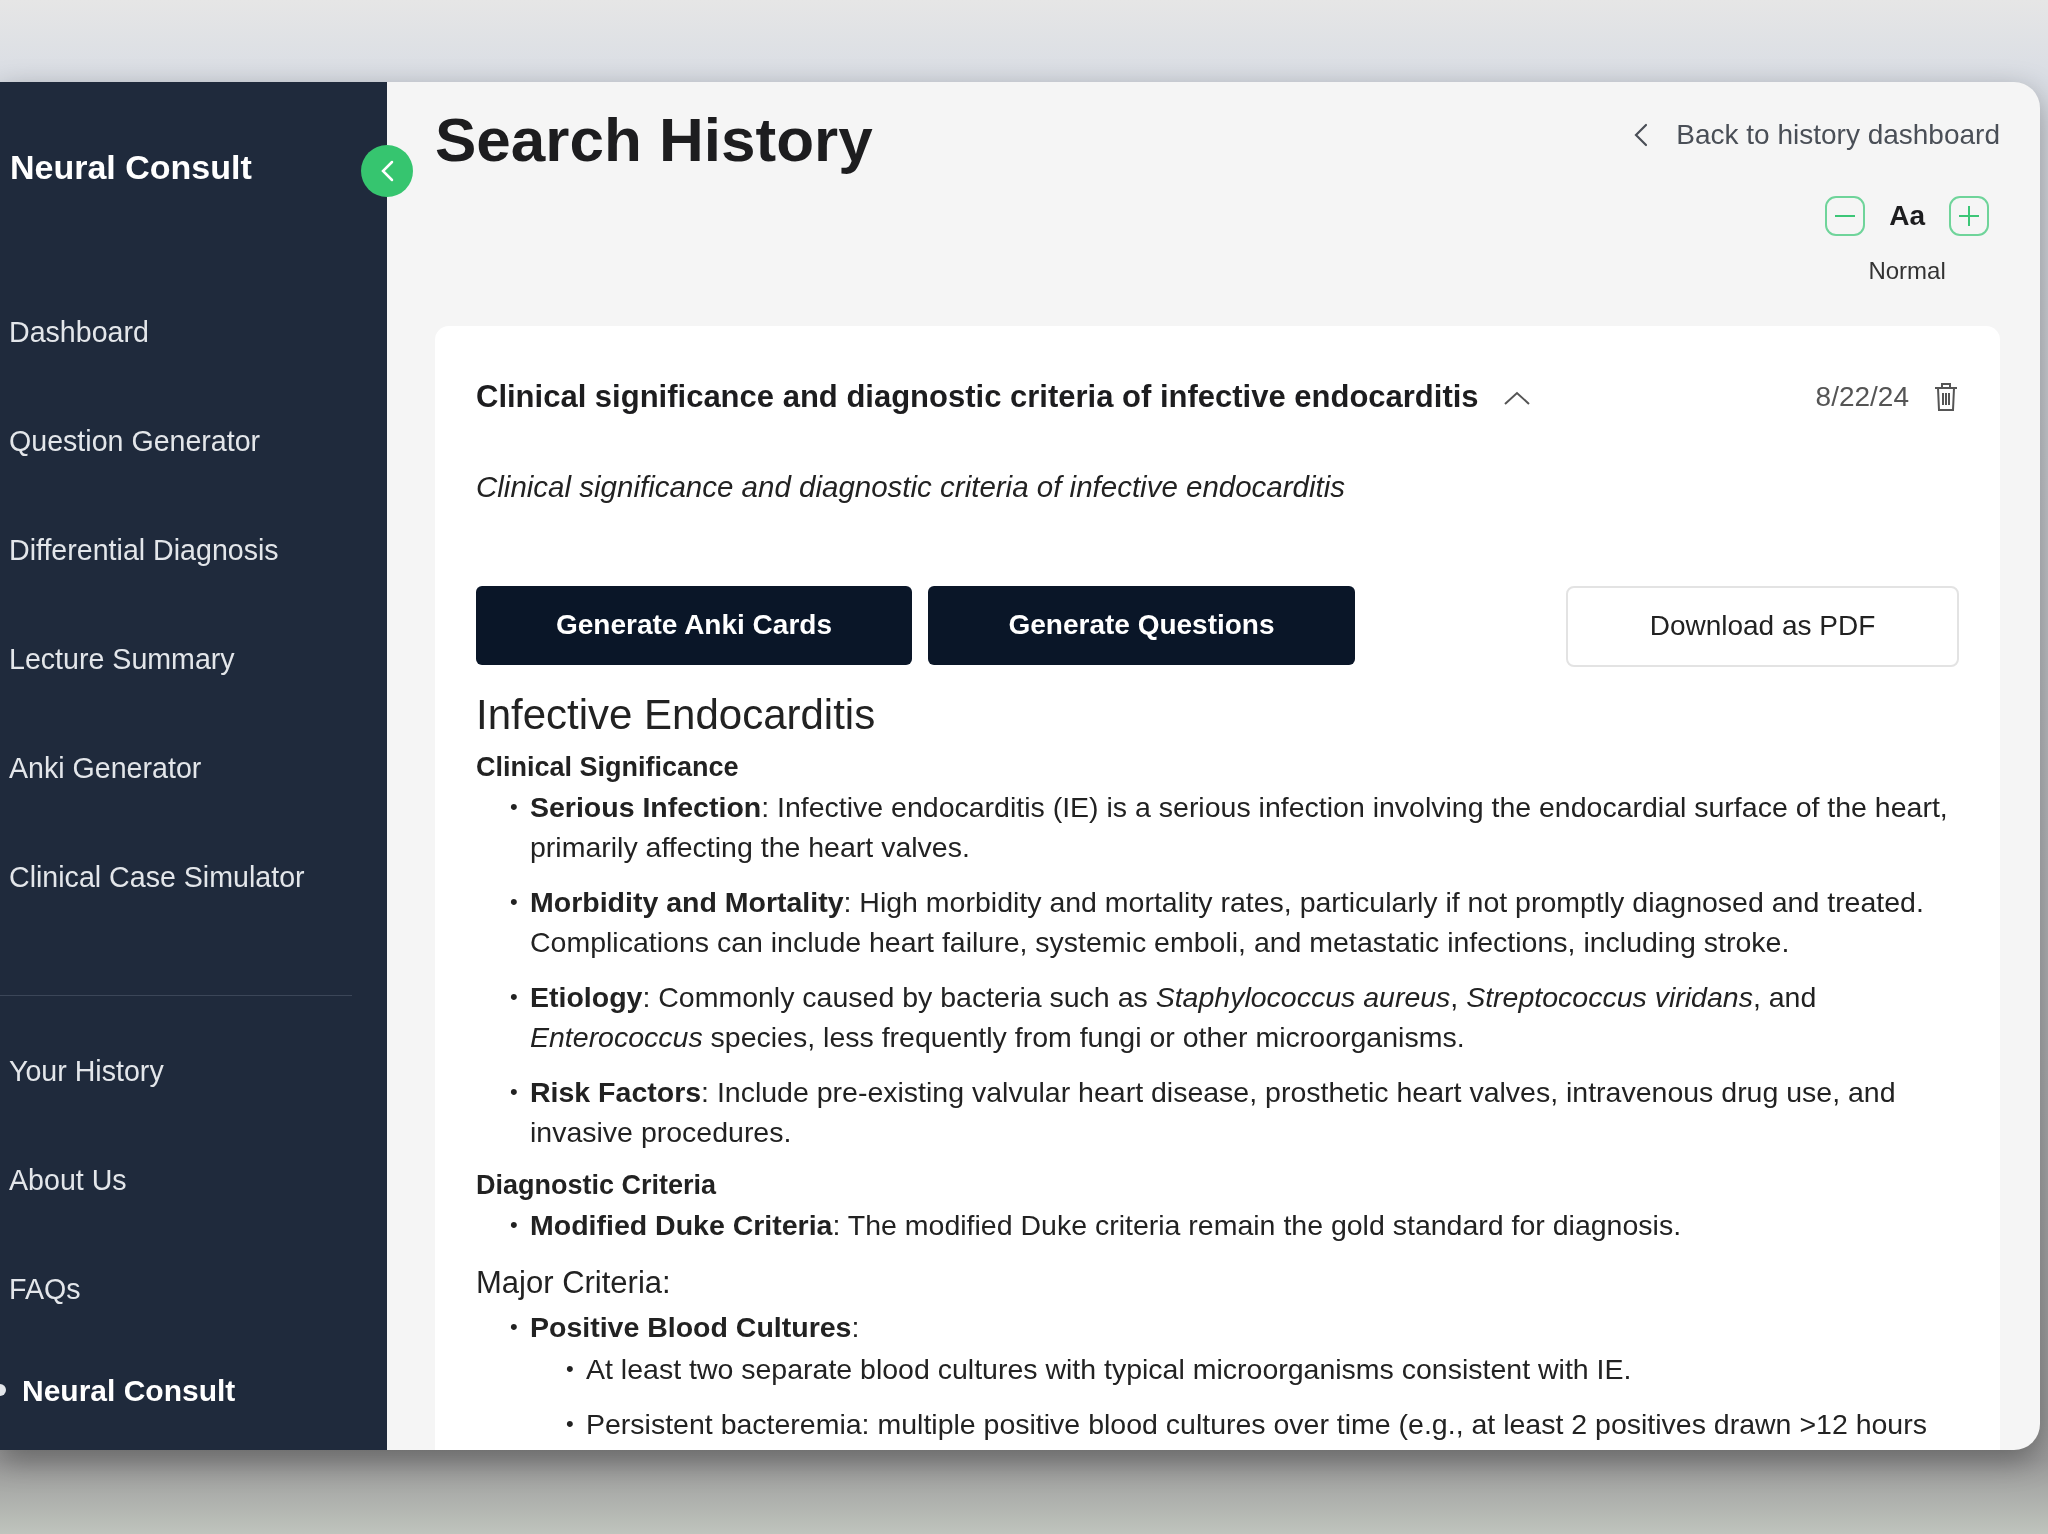 Image resolution: width=2048 pixels, height=1534 pixels. What do you see at coordinates (1762, 626) in the screenshot?
I see `download-pdf-button: Download as PDF` at bounding box center [1762, 626].